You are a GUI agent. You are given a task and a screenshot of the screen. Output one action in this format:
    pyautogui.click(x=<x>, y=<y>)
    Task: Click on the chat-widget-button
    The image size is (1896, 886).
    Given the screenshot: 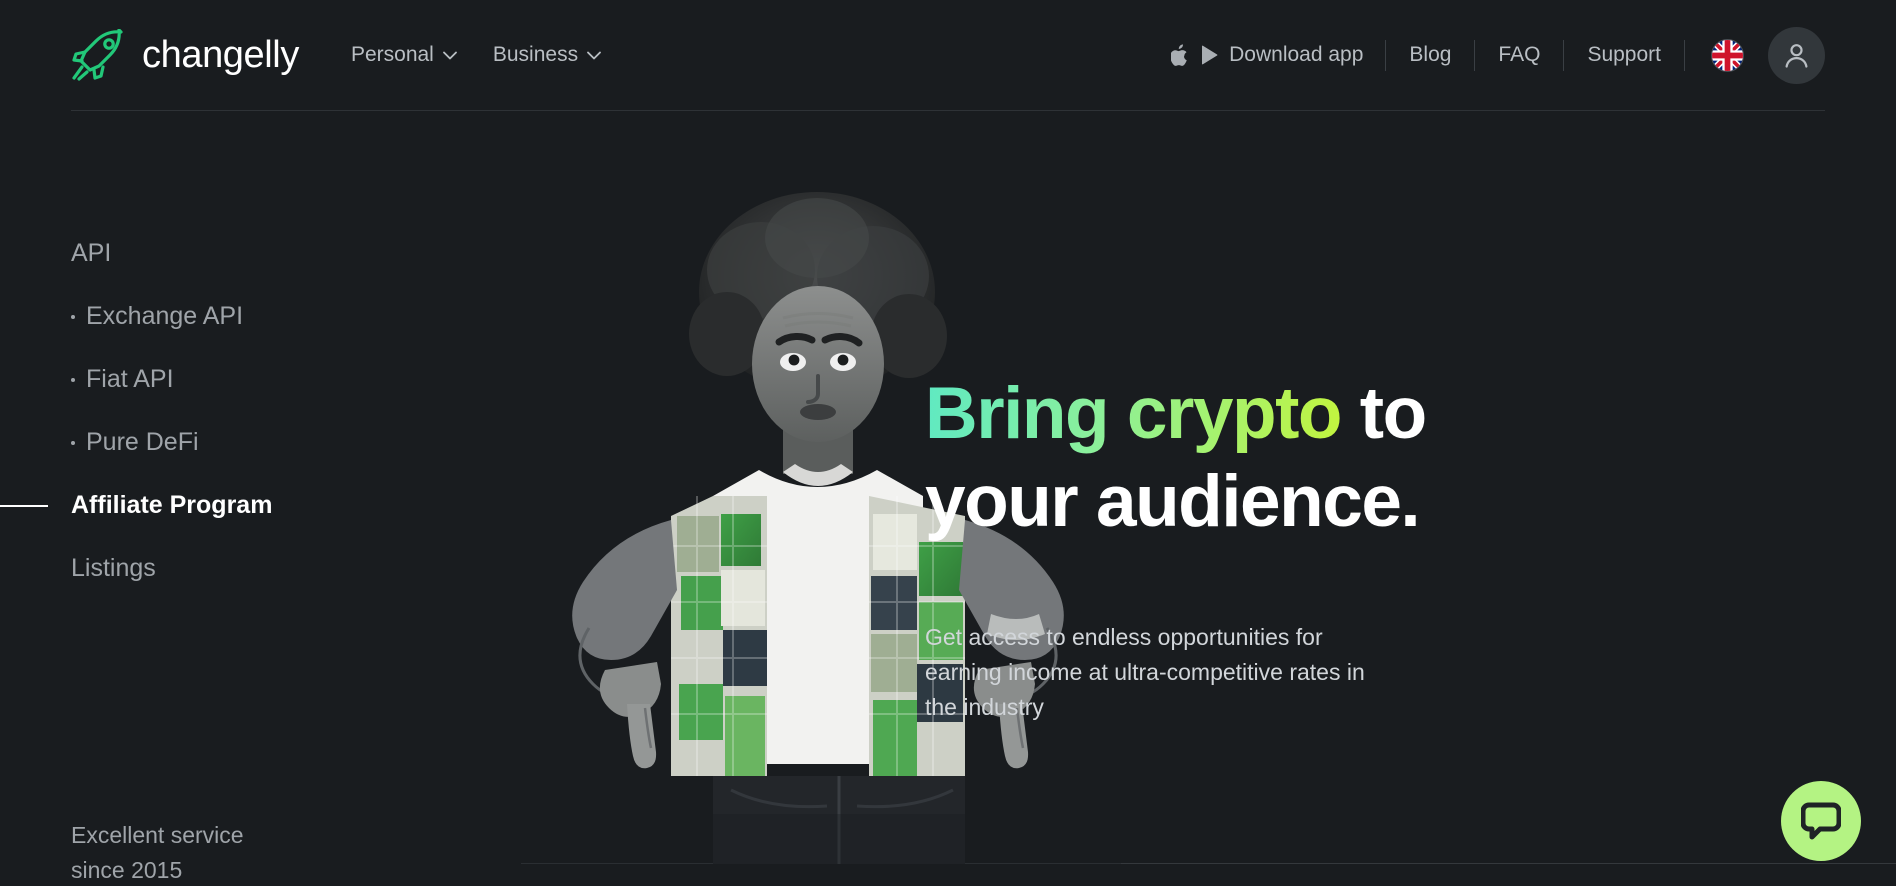 What is the action you would take?
    pyautogui.click(x=1821, y=821)
    